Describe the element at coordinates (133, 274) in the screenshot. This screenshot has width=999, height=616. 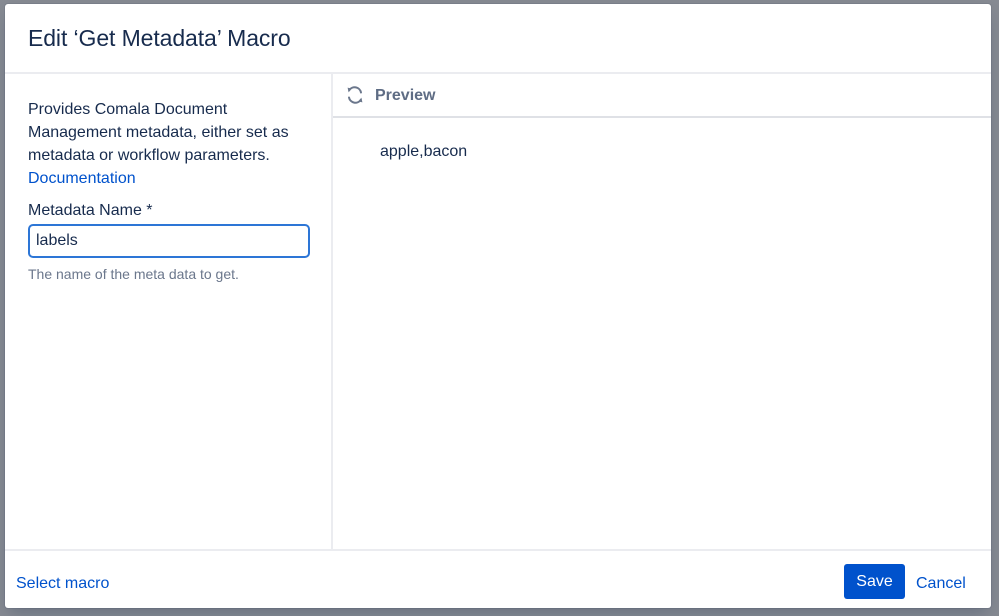
I see `metadata-name-help: The name of the meta data to get.` at that location.